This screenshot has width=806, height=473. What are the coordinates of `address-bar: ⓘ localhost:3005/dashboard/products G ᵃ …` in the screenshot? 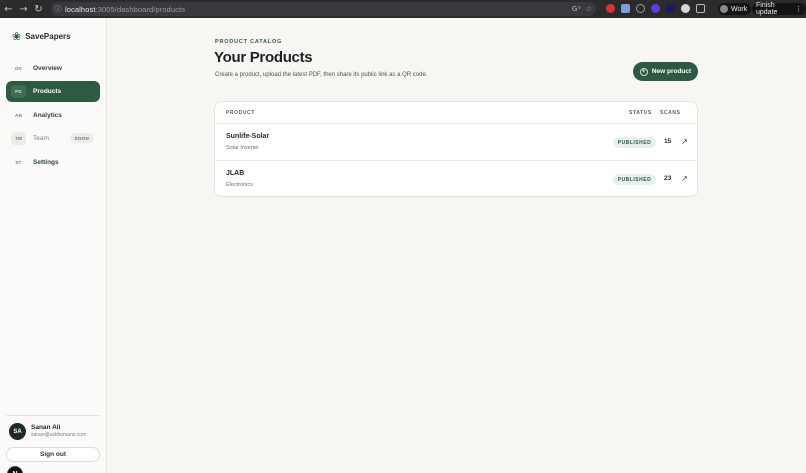 It's located at (323, 9).